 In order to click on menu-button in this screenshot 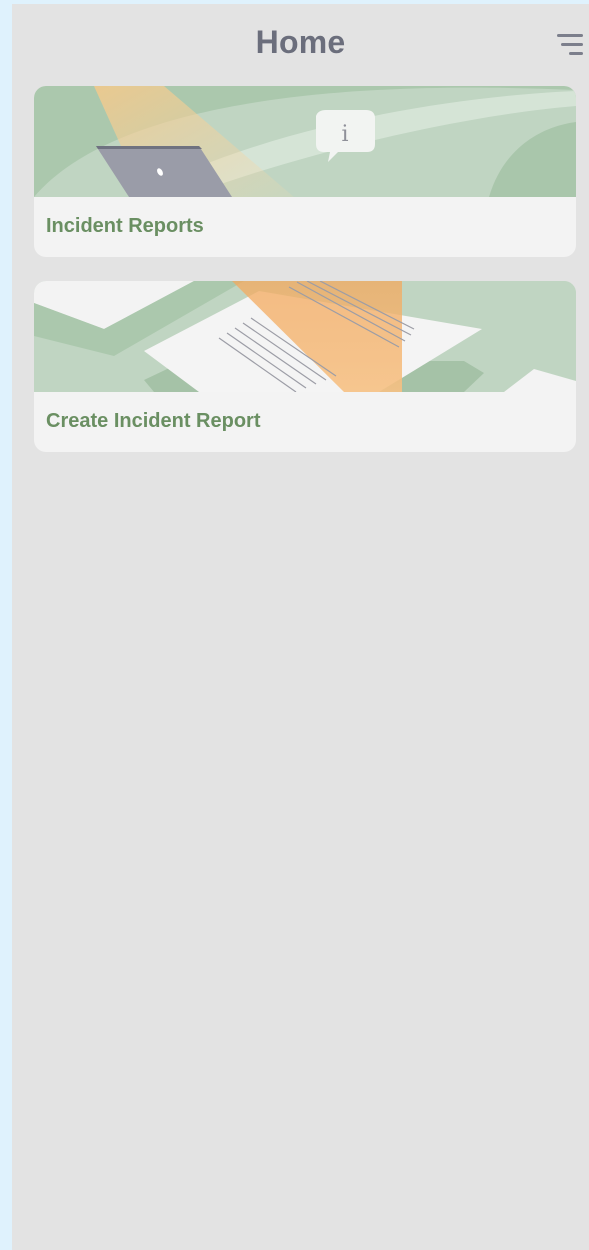, I will do `click(571, 47)`.